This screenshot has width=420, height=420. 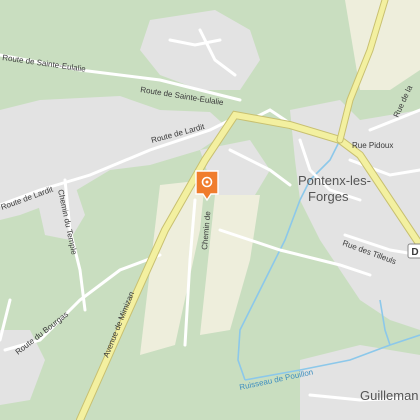 I want to click on label-guilleman: Guilleman, so click(x=389, y=395).